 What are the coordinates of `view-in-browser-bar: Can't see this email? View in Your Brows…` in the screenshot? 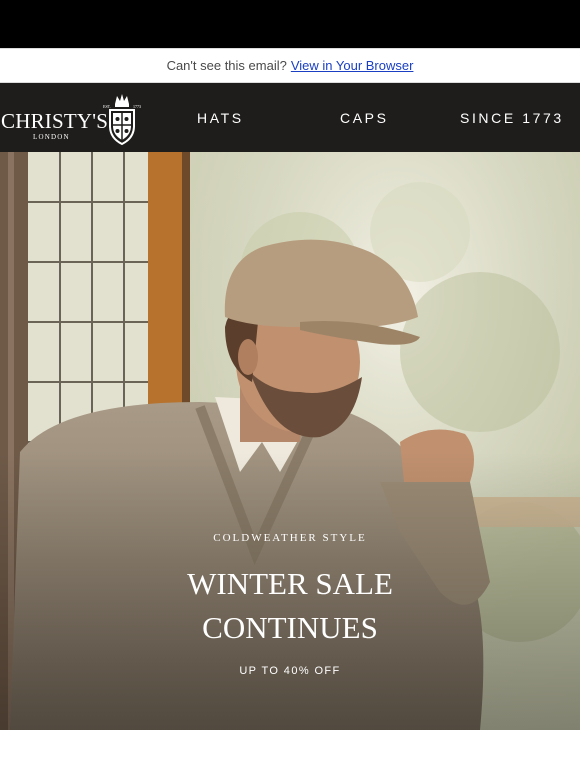 It's located at (290, 65).